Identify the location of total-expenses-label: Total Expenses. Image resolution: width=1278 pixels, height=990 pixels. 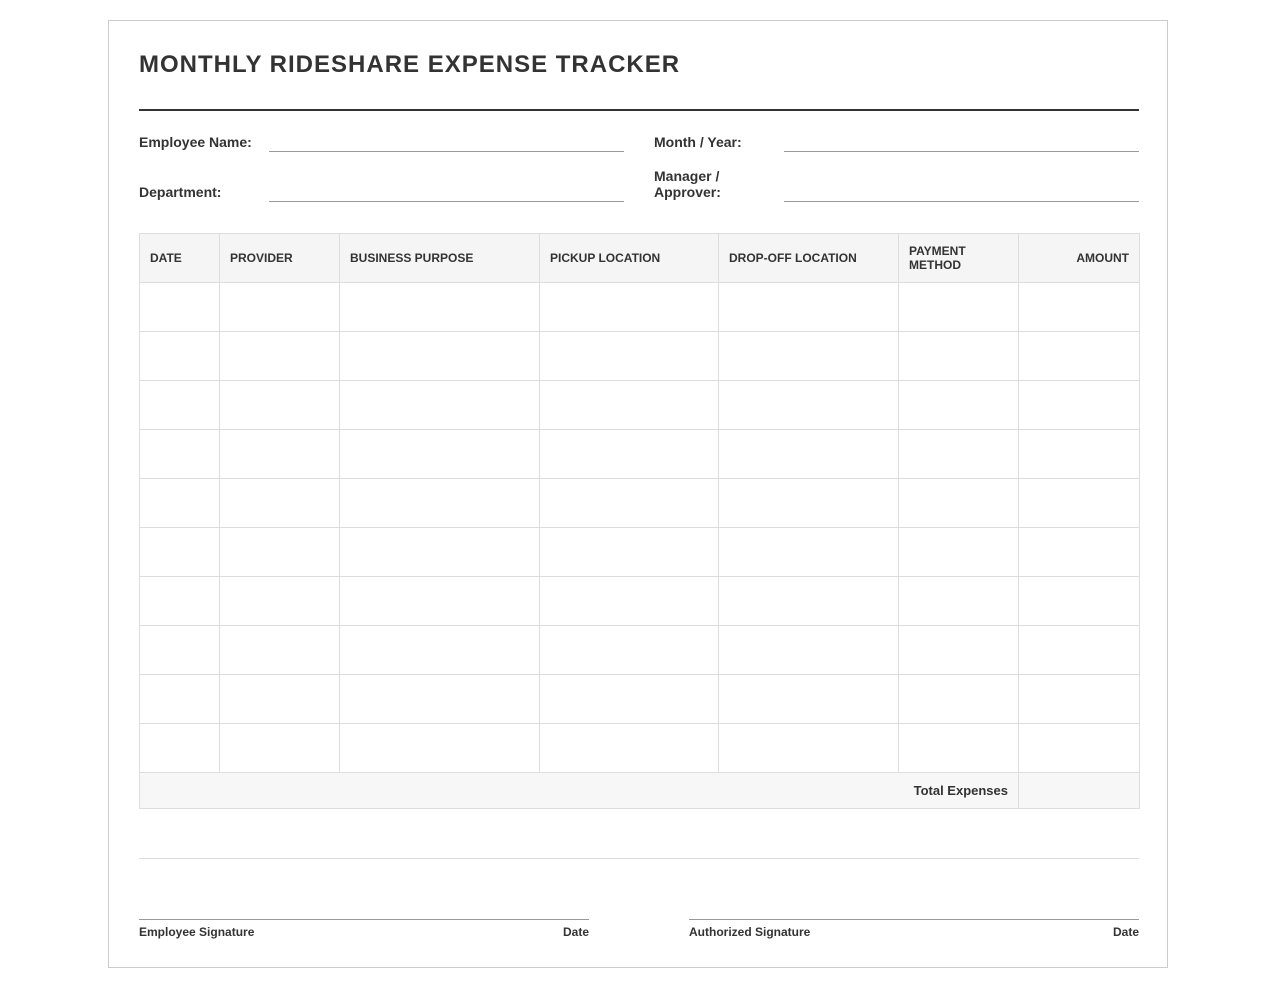
(579, 790).